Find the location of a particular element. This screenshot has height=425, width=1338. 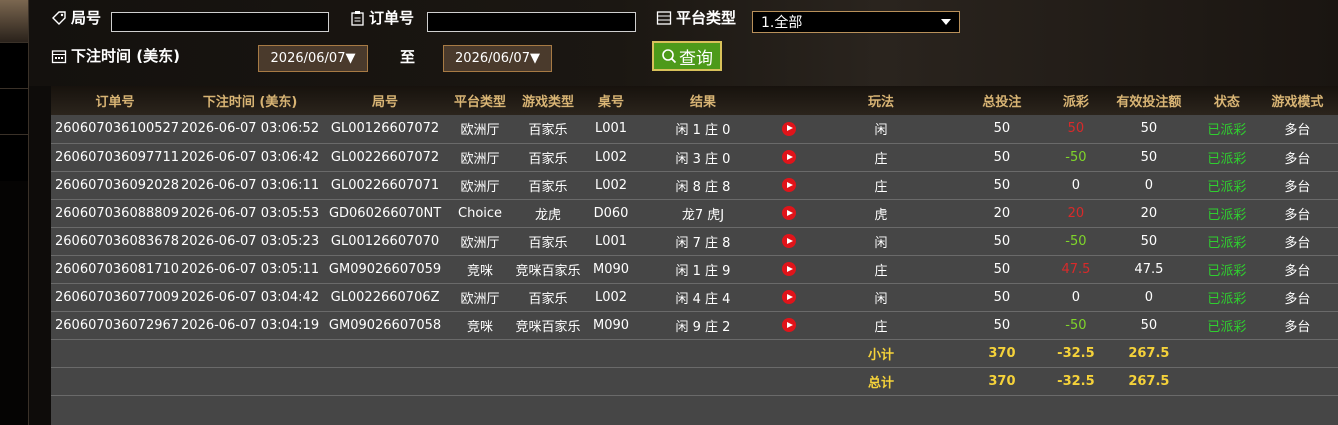

date-to-label-text: 至 is located at coordinates (408, 57).